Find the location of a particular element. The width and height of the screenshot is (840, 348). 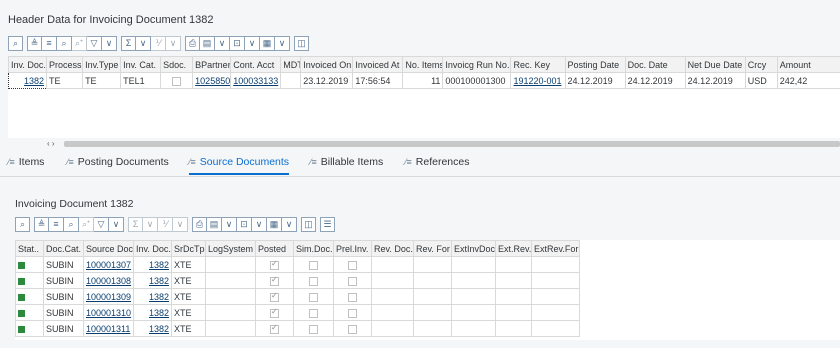

cell-source-doc: 100001309 is located at coordinates (108, 296).